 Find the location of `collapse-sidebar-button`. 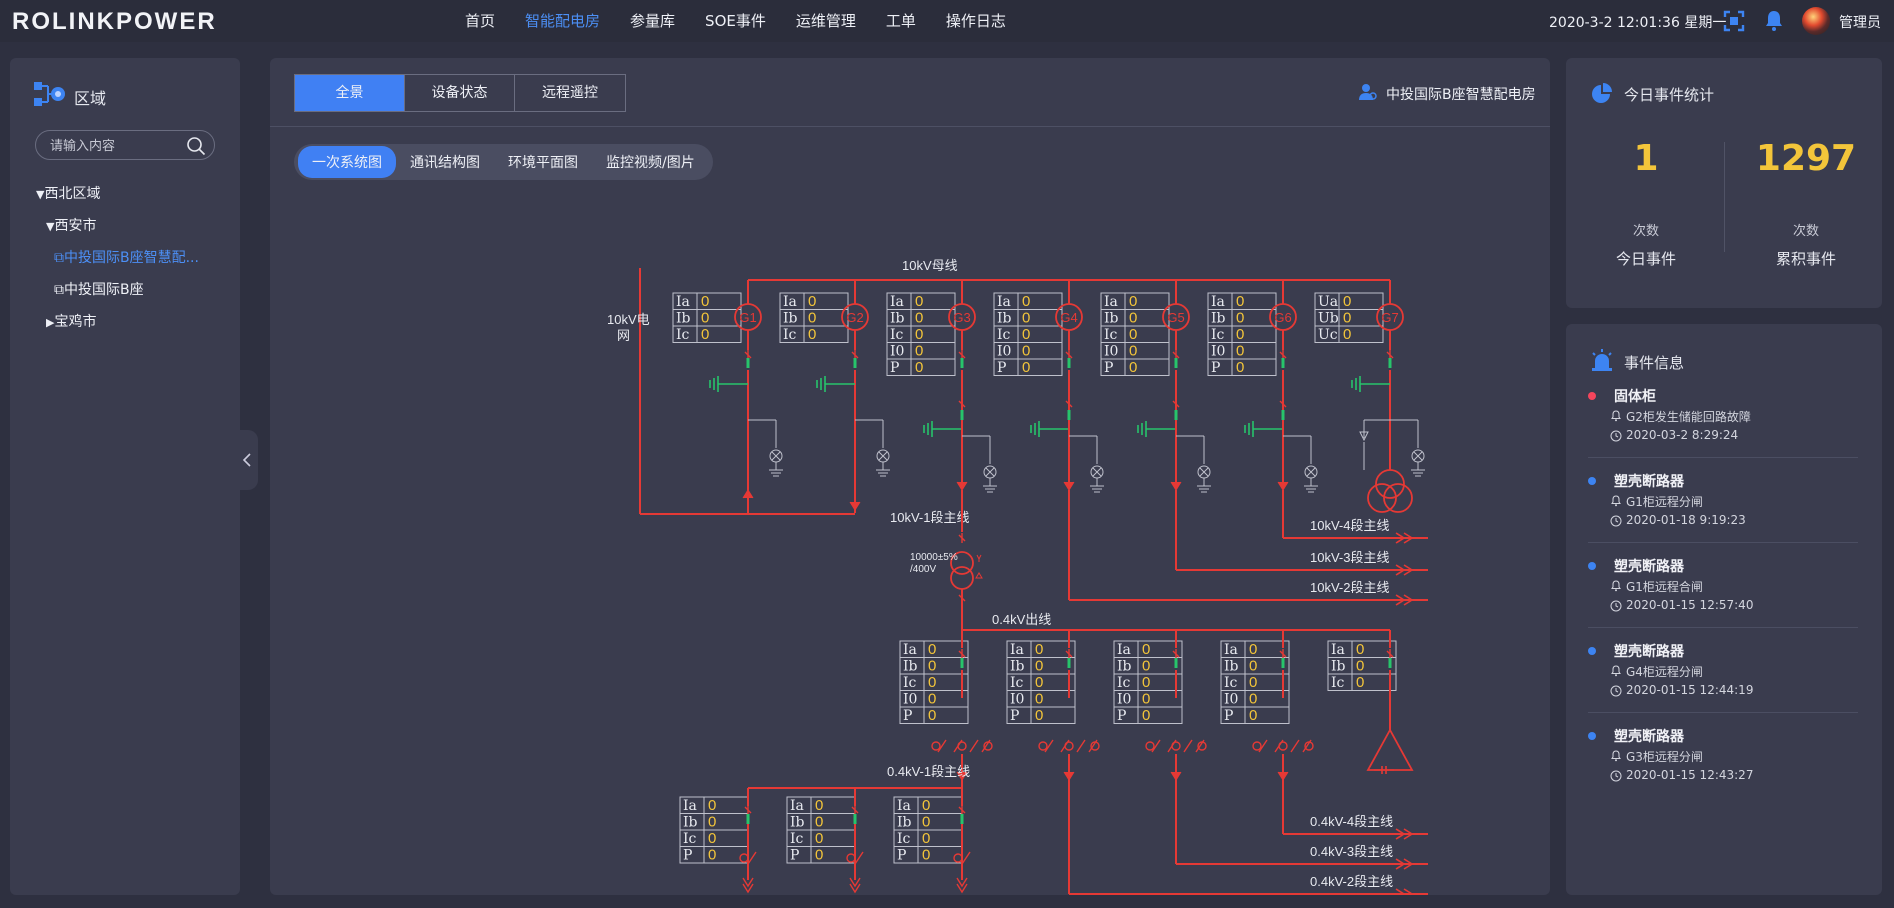

collapse-sidebar-button is located at coordinates (248, 460).